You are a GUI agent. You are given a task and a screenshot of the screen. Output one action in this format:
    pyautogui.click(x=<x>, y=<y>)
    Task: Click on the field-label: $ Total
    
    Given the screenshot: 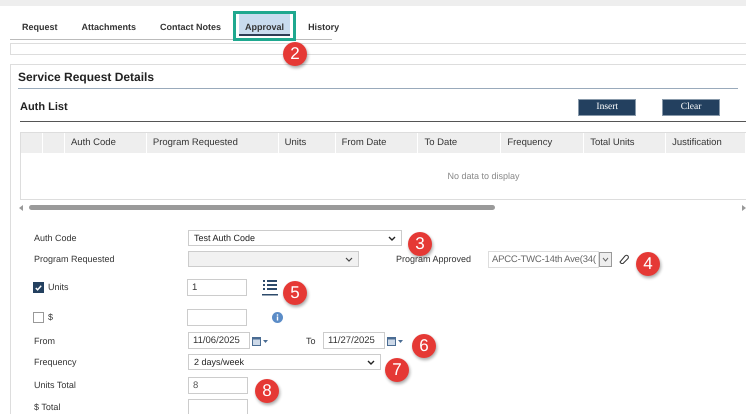 What is the action you would take?
    pyautogui.click(x=48, y=407)
    